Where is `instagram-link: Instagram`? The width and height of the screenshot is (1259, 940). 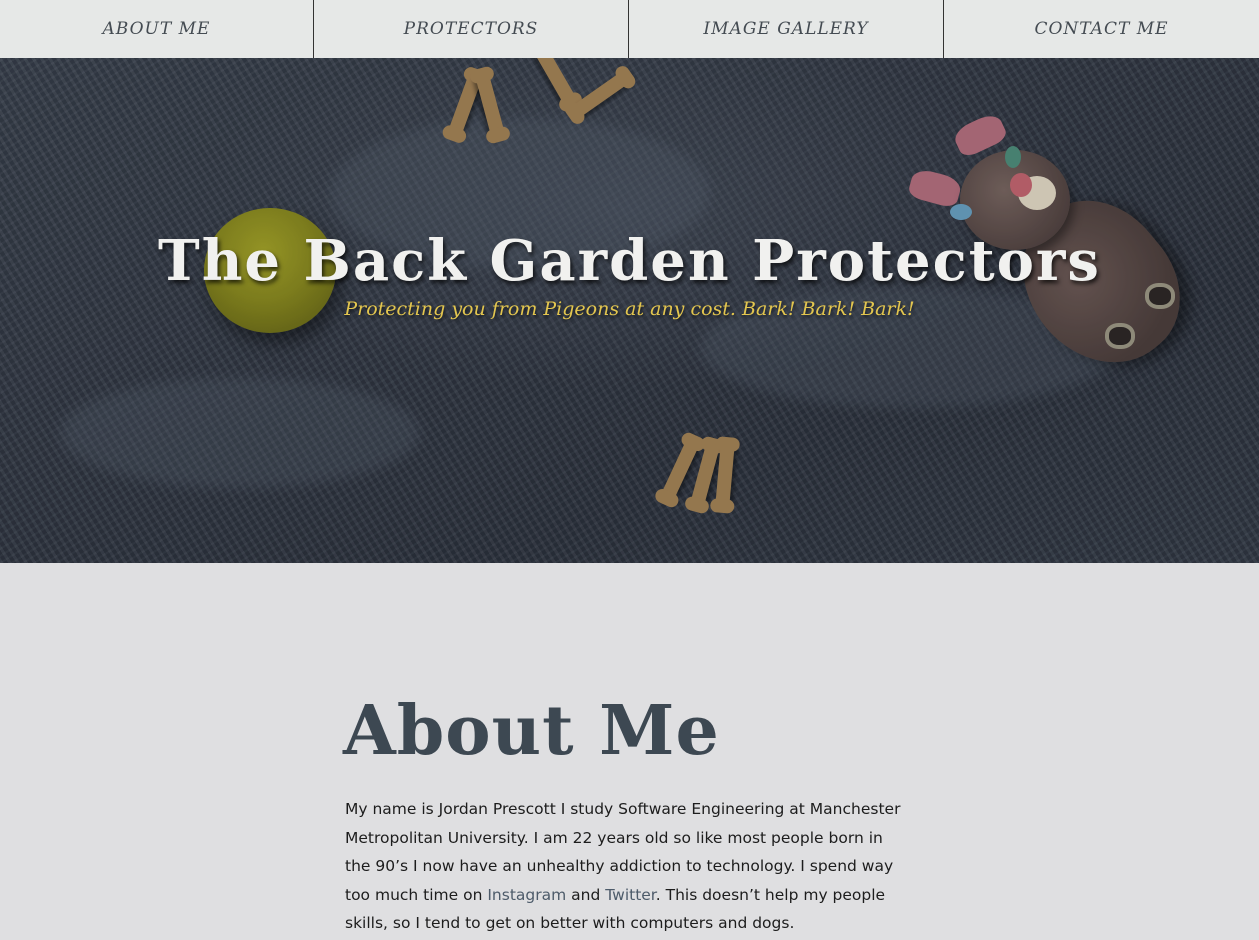 instagram-link: Instagram is located at coordinates (526, 895).